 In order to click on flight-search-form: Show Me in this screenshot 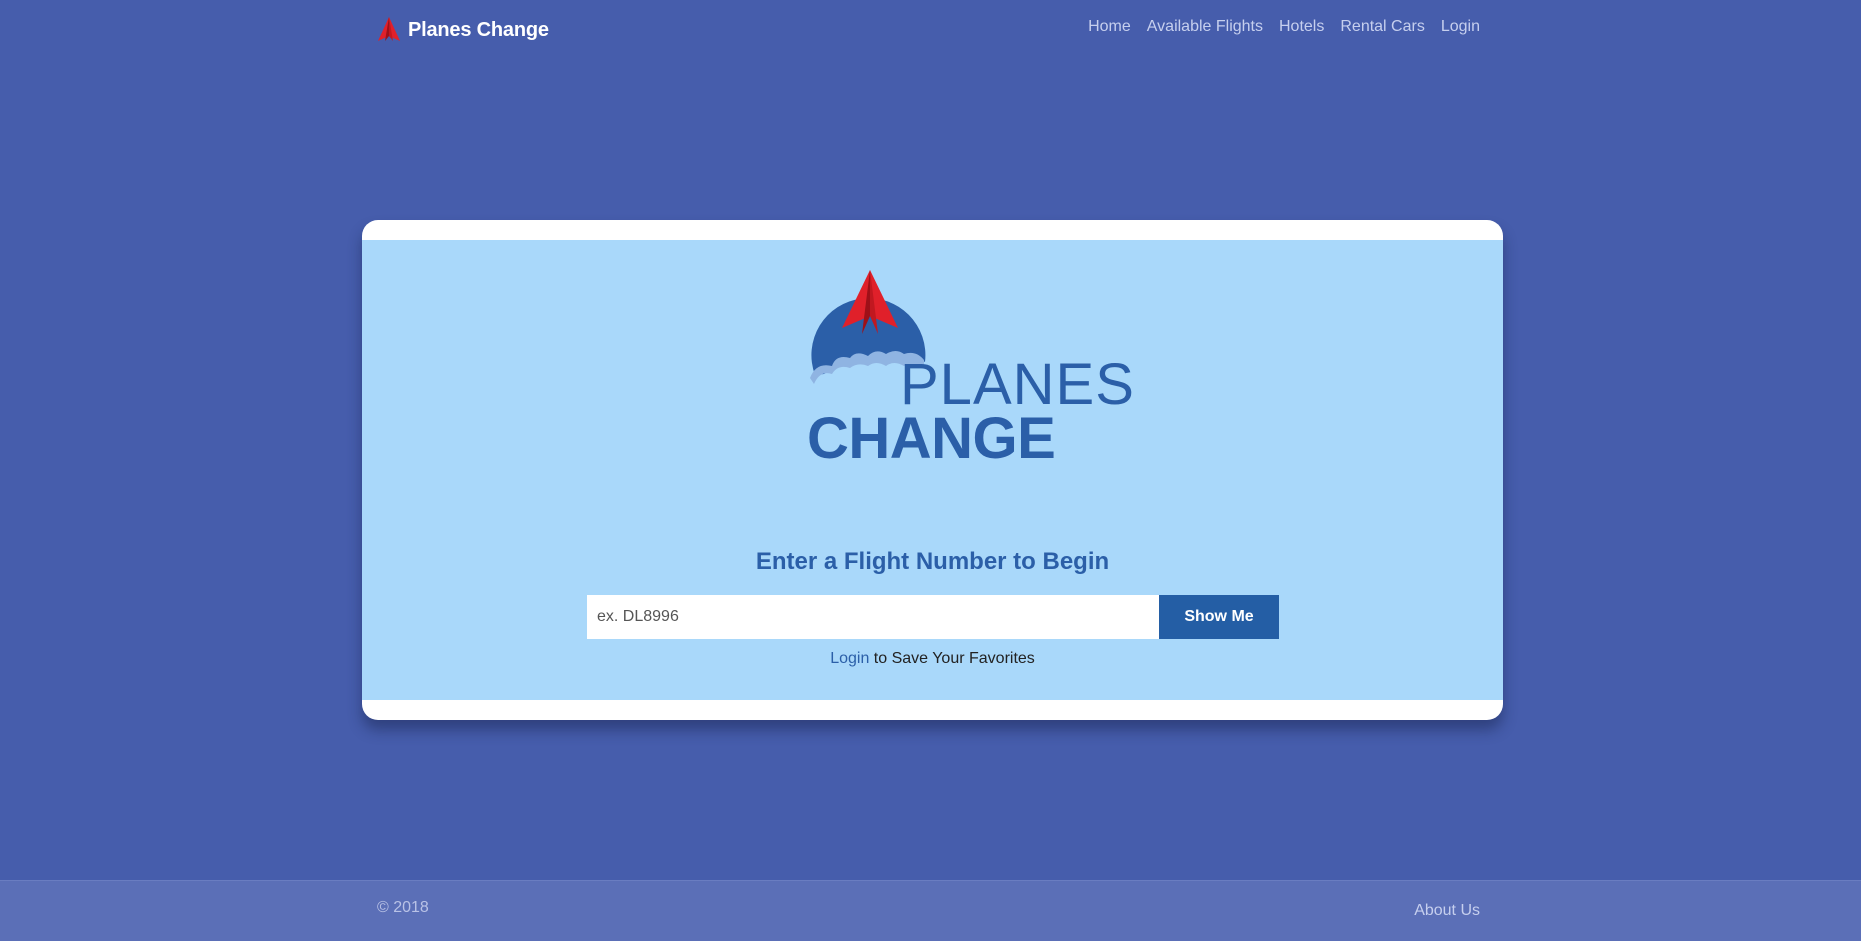, I will do `click(933, 617)`.